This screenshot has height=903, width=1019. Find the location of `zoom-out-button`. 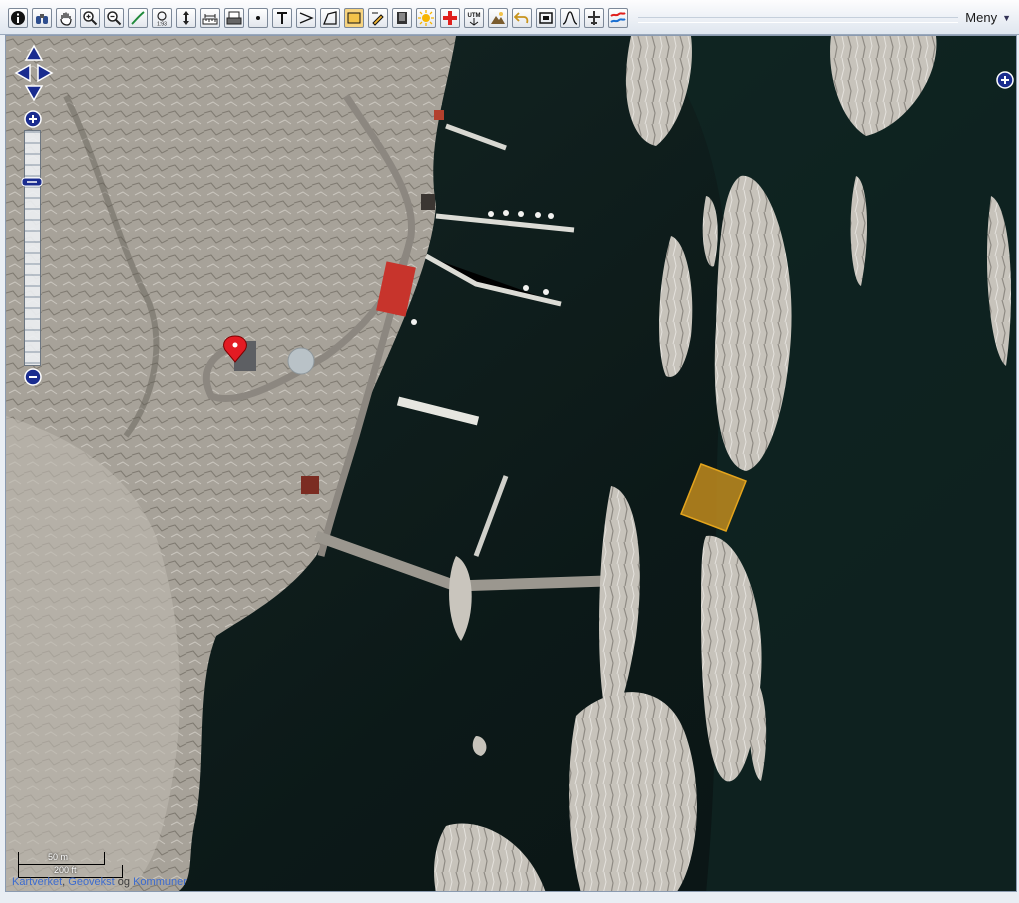

zoom-out-button is located at coordinates (33, 377).